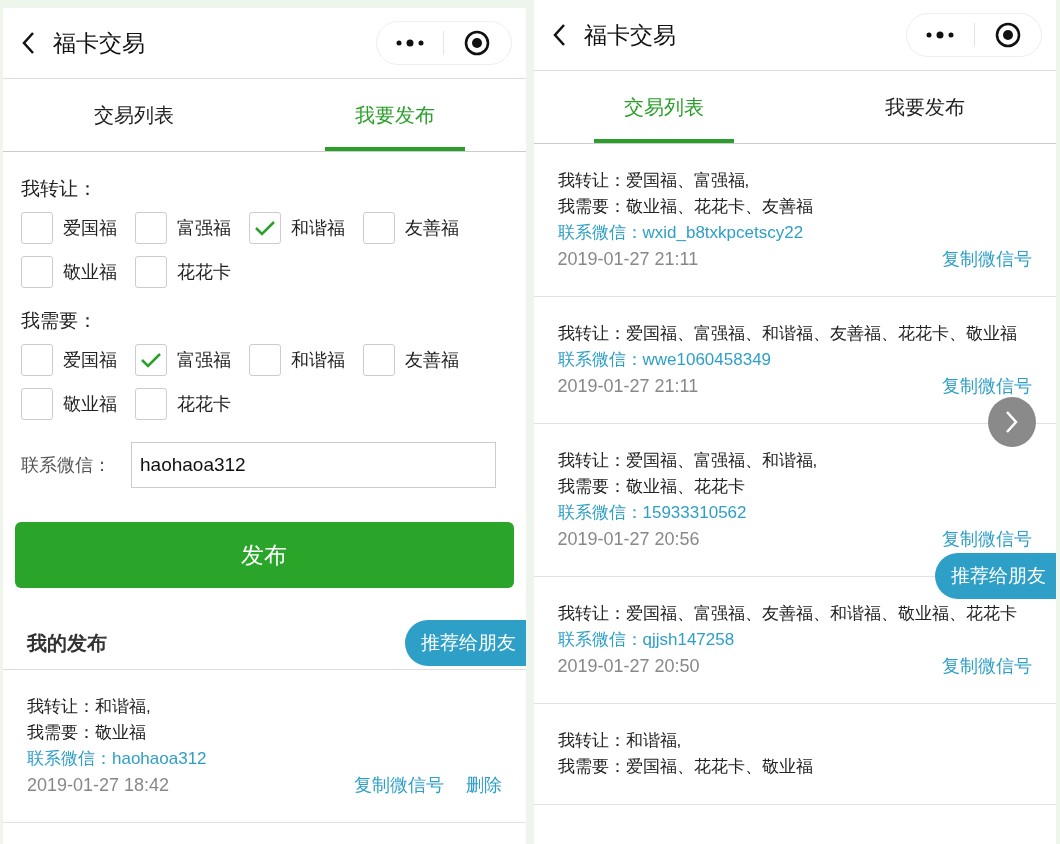 This screenshot has height=844, width=1060. Describe the element at coordinates (652, 513) in the screenshot. I see `contact-text: 联系微信：15933310562` at that location.